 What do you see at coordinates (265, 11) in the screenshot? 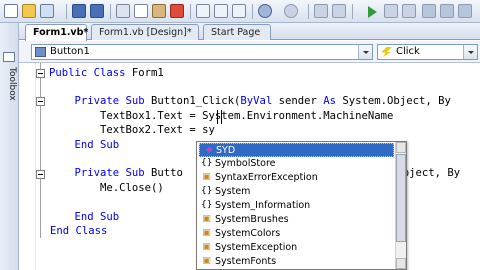
I see `undo-icon` at bounding box center [265, 11].